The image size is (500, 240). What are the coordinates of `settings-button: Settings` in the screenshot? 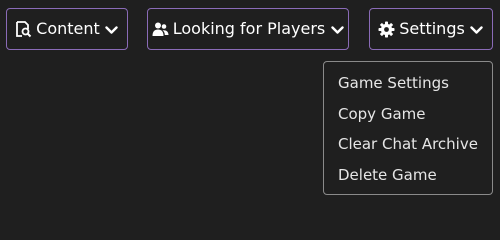 It's located at (431, 29).